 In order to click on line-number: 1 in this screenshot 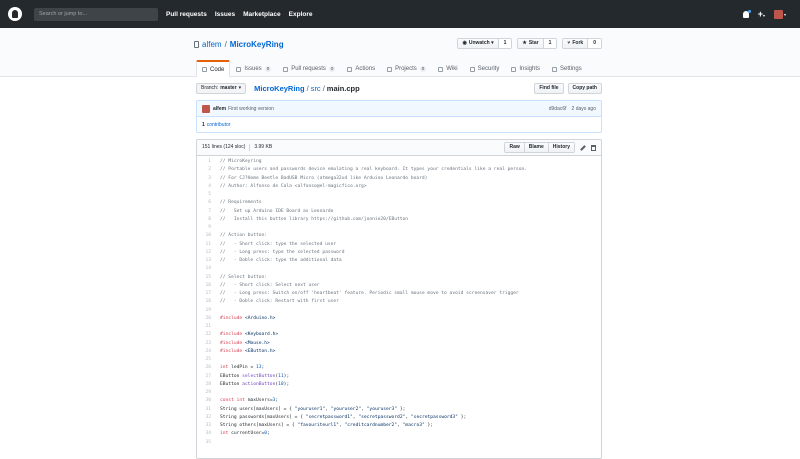, I will do `click(206, 162)`.